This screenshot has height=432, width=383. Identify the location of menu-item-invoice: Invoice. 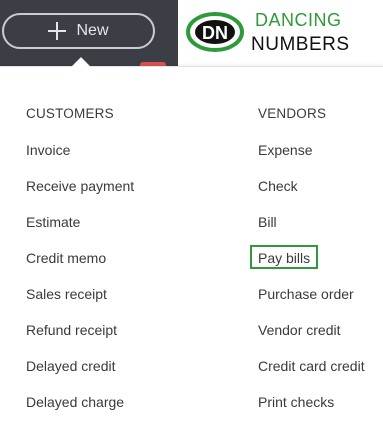
(80, 150).